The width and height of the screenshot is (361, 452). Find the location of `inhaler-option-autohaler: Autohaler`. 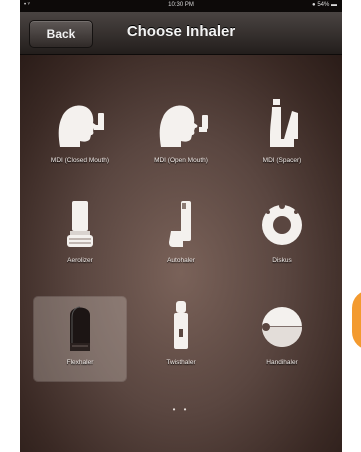

inhaler-option-autohaler: Autohaler is located at coordinates (181, 235).